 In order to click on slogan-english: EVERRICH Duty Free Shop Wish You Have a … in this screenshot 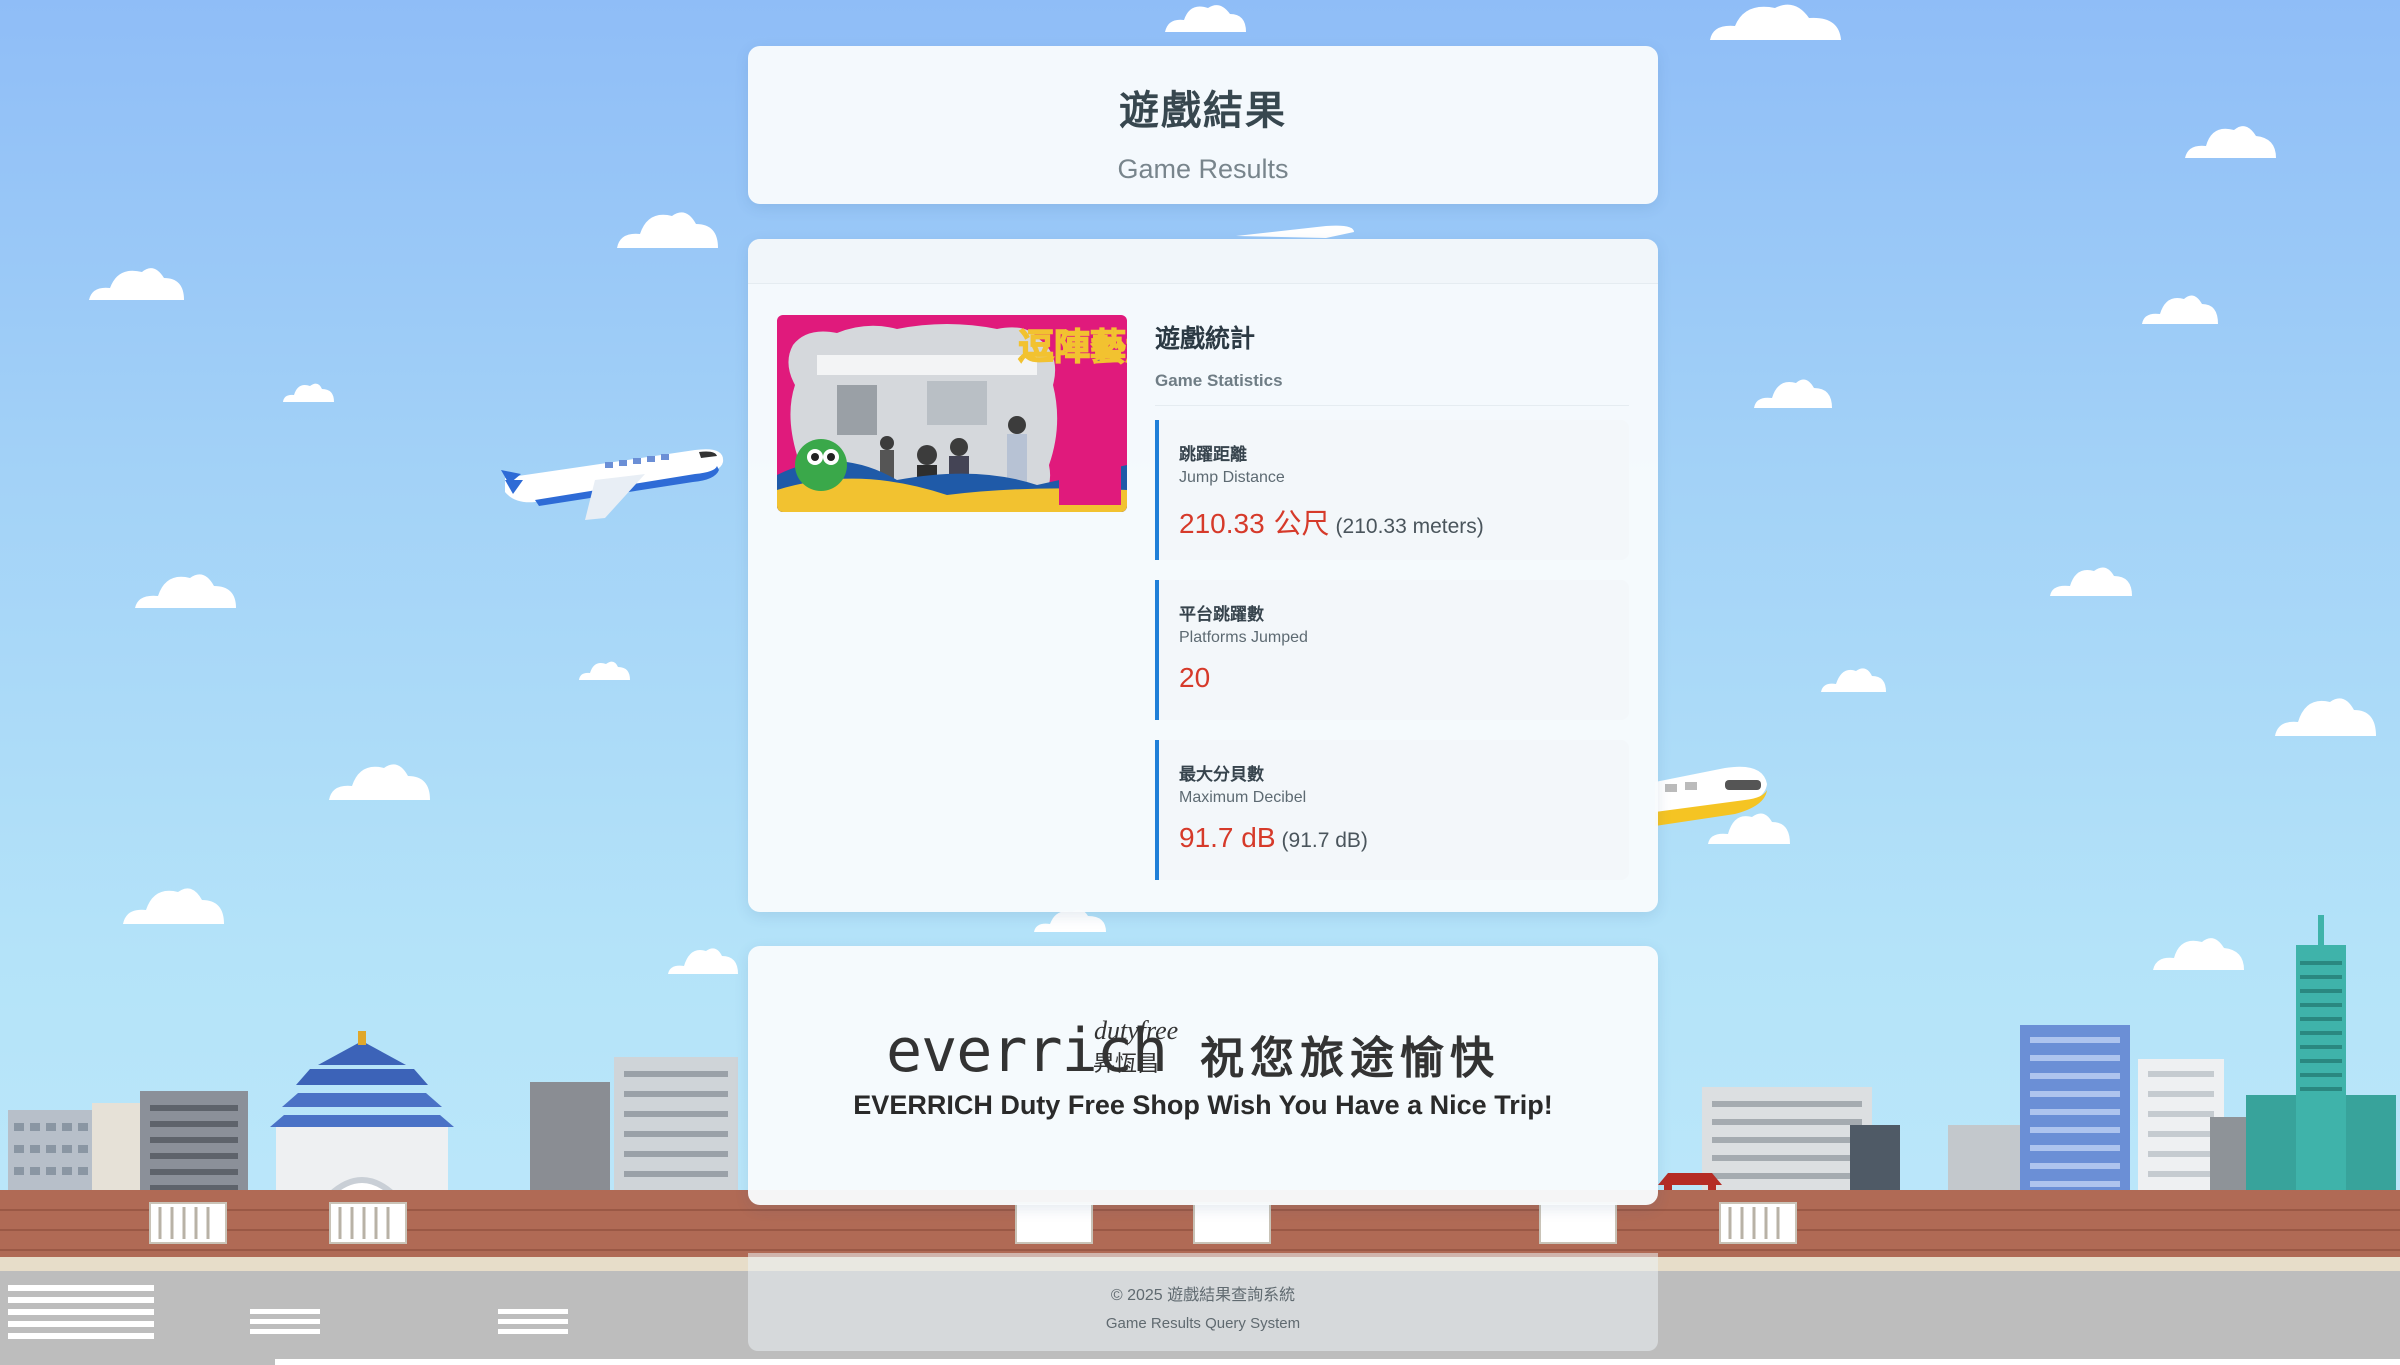, I will do `click(1203, 1105)`.